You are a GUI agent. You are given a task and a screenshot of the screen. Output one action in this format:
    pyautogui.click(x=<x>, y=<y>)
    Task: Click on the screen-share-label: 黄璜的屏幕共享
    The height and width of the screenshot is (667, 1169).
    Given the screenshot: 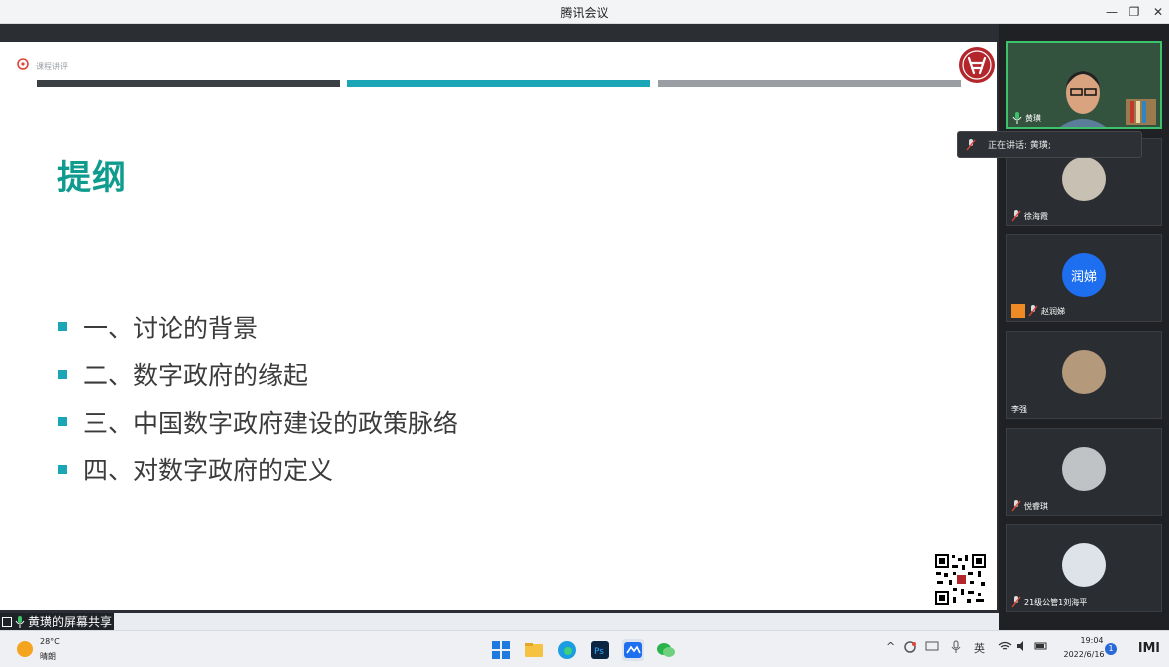 What is the action you would take?
    pyautogui.click(x=57, y=621)
    